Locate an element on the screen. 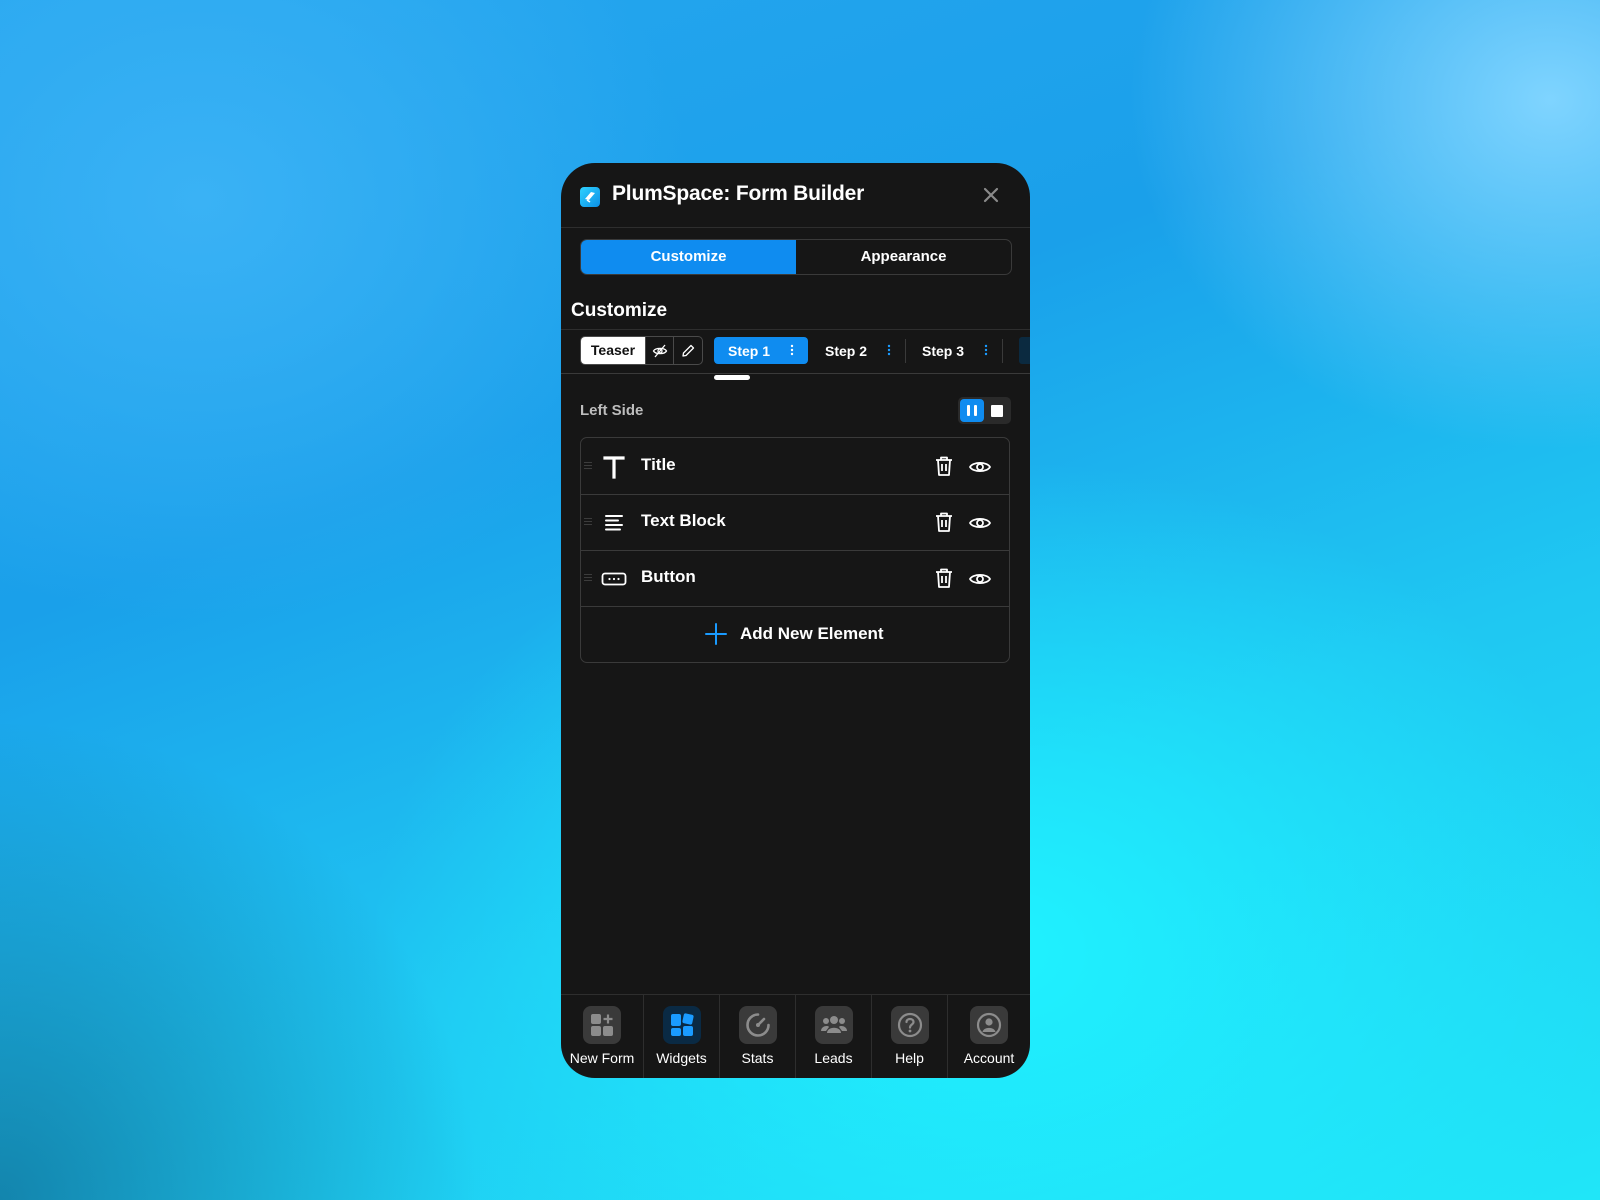  stats-gauge-icon is located at coordinates (757, 1025).